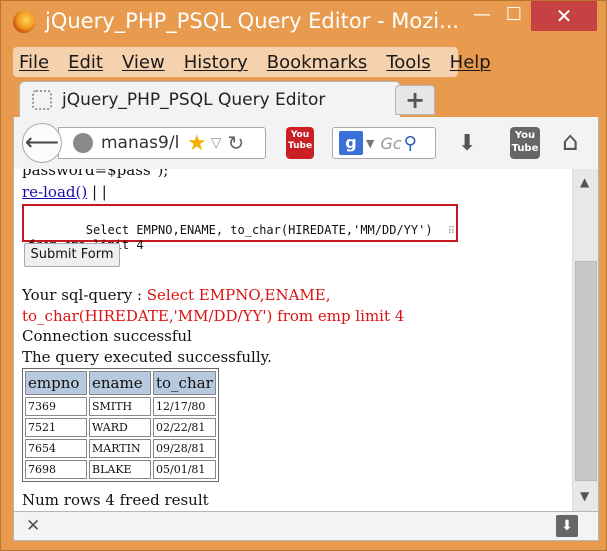  What do you see at coordinates (83, 143) in the screenshot?
I see `globe-icon` at bounding box center [83, 143].